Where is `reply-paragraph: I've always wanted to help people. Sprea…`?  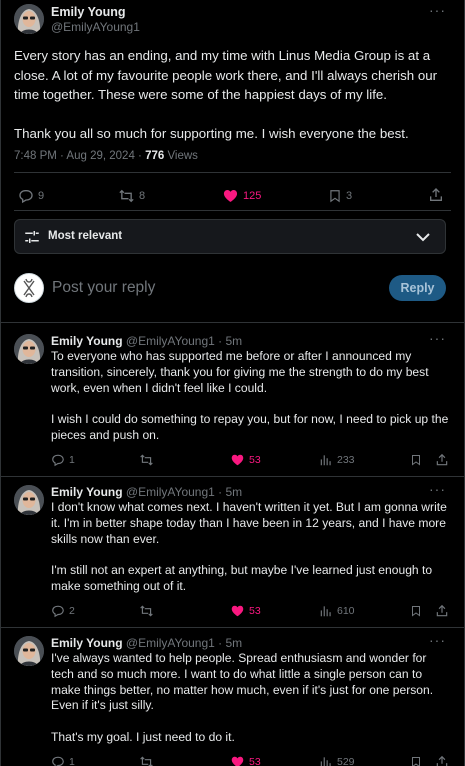 reply-paragraph: I've always wanted to help people. Sprea… is located at coordinates (242, 682).